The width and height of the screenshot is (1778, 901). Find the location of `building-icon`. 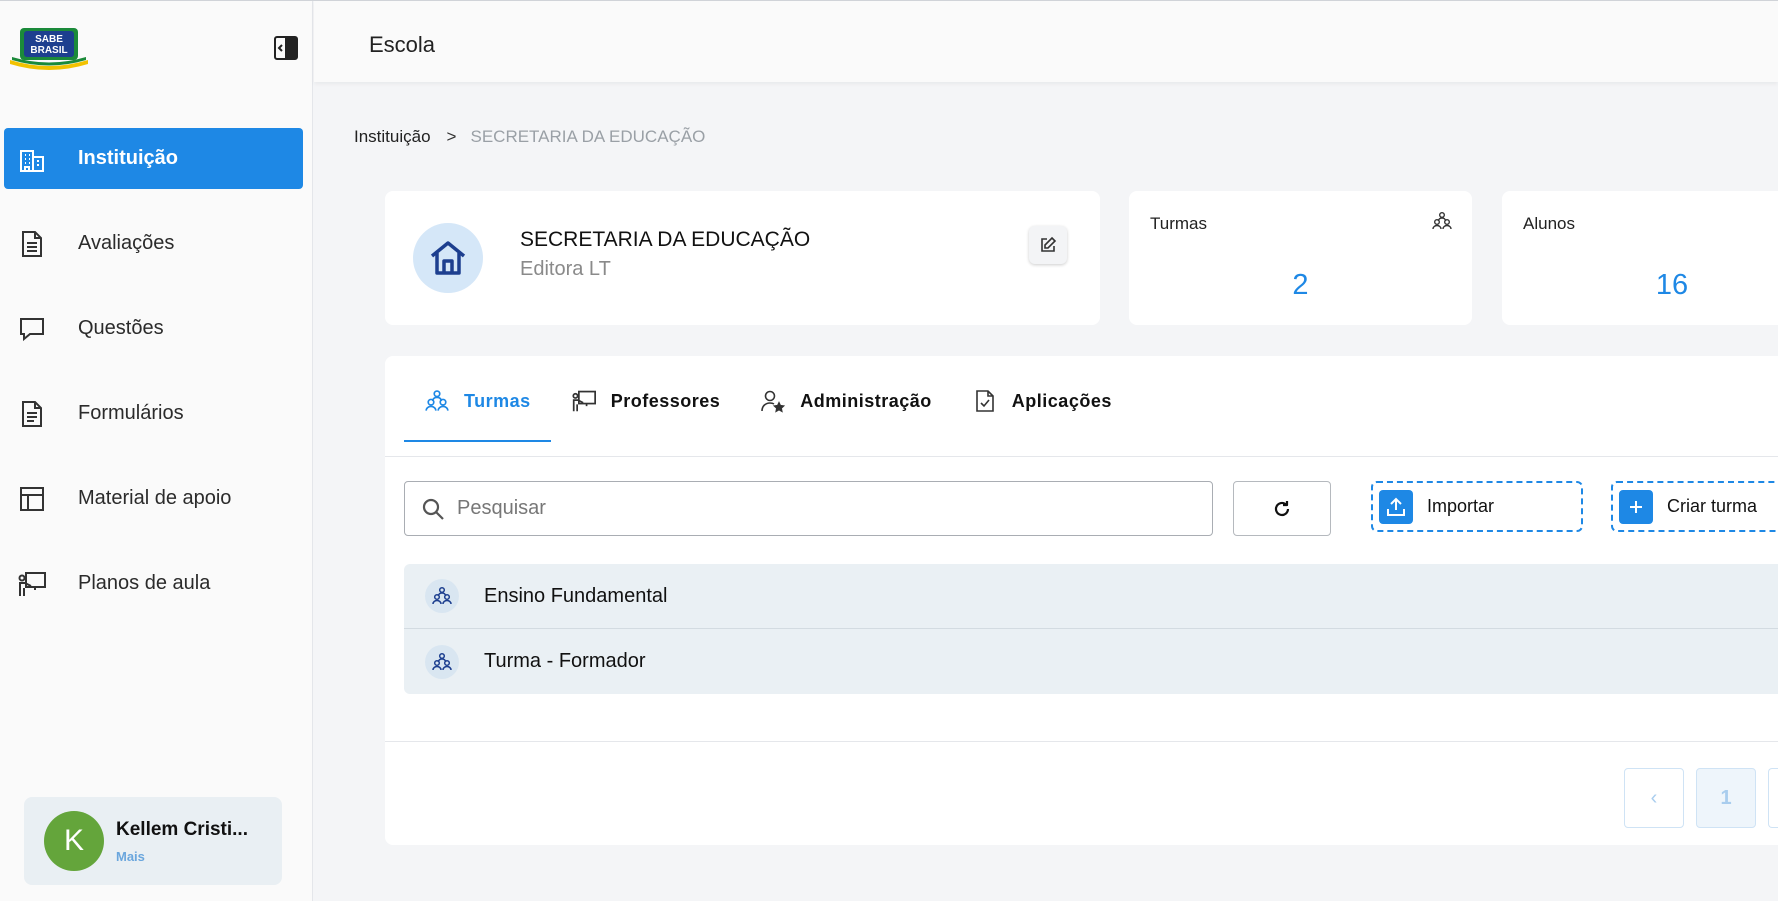

building-icon is located at coordinates (32, 159).